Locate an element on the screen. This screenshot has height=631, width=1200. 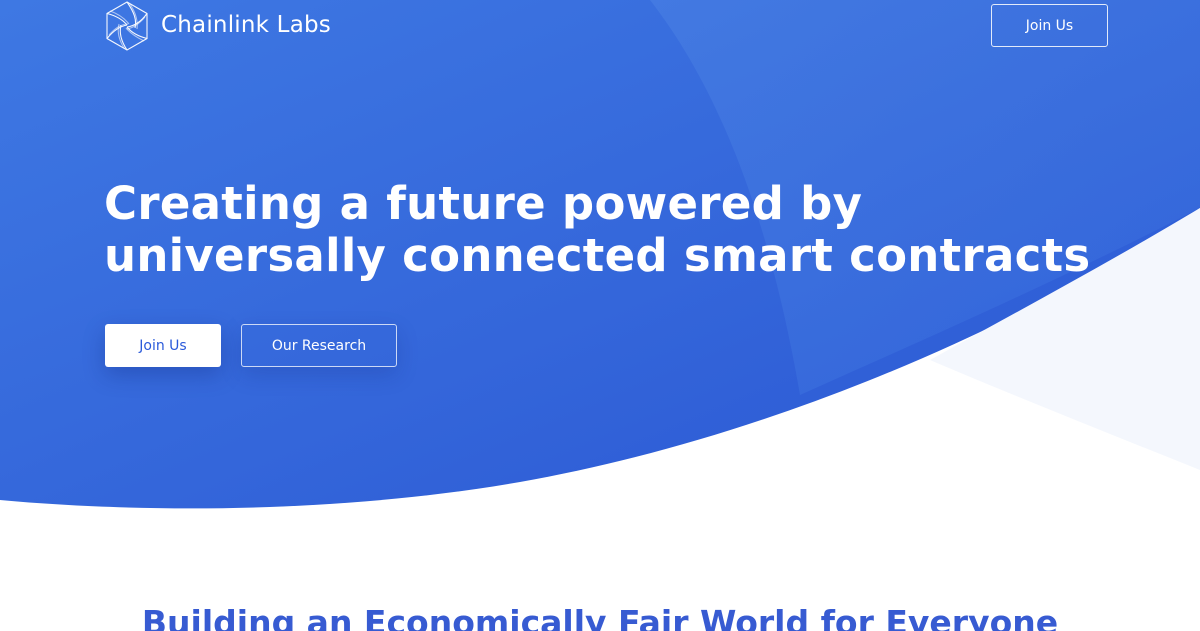
our-research-button: Our Research is located at coordinates (319, 345).